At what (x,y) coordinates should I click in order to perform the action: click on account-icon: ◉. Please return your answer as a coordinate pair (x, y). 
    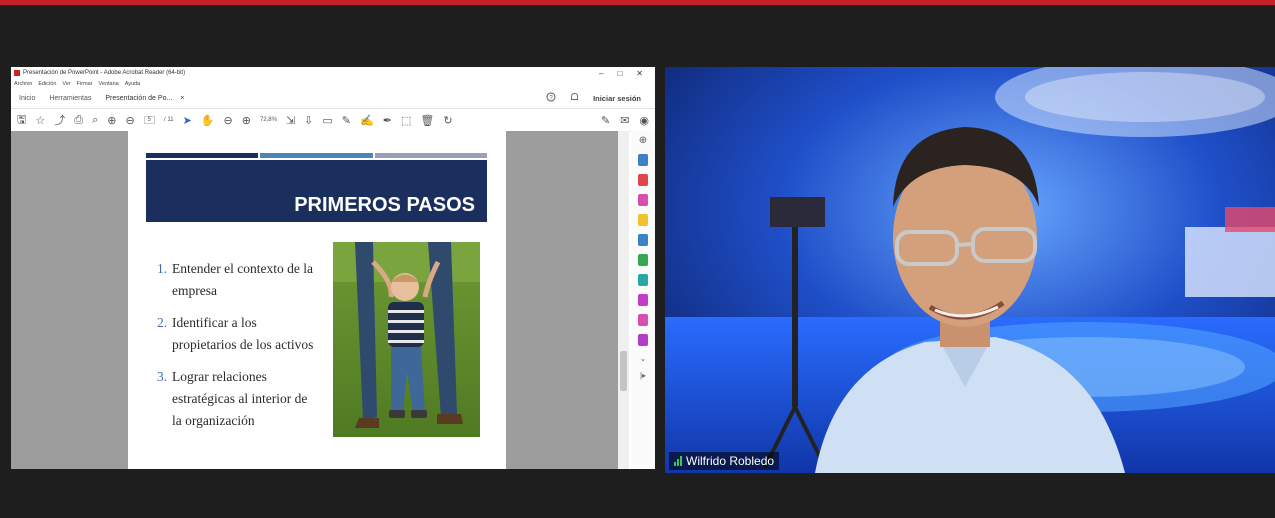
    Looking at the image, I should click on (644, 120).